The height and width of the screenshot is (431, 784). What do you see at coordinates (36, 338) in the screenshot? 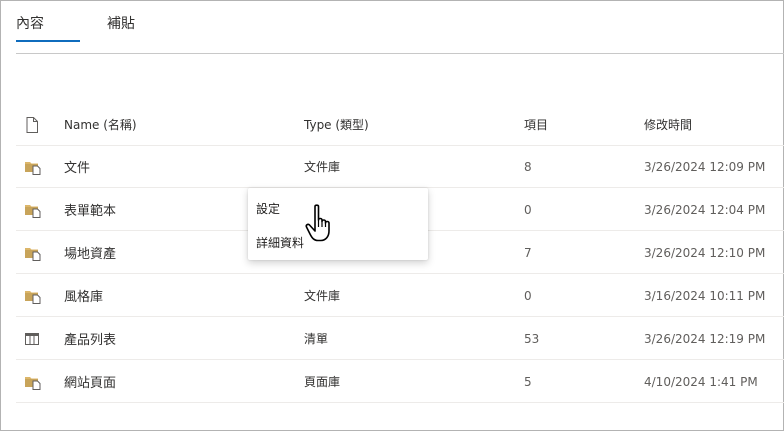
I see `list-icon` at bounding box center [36, 338].